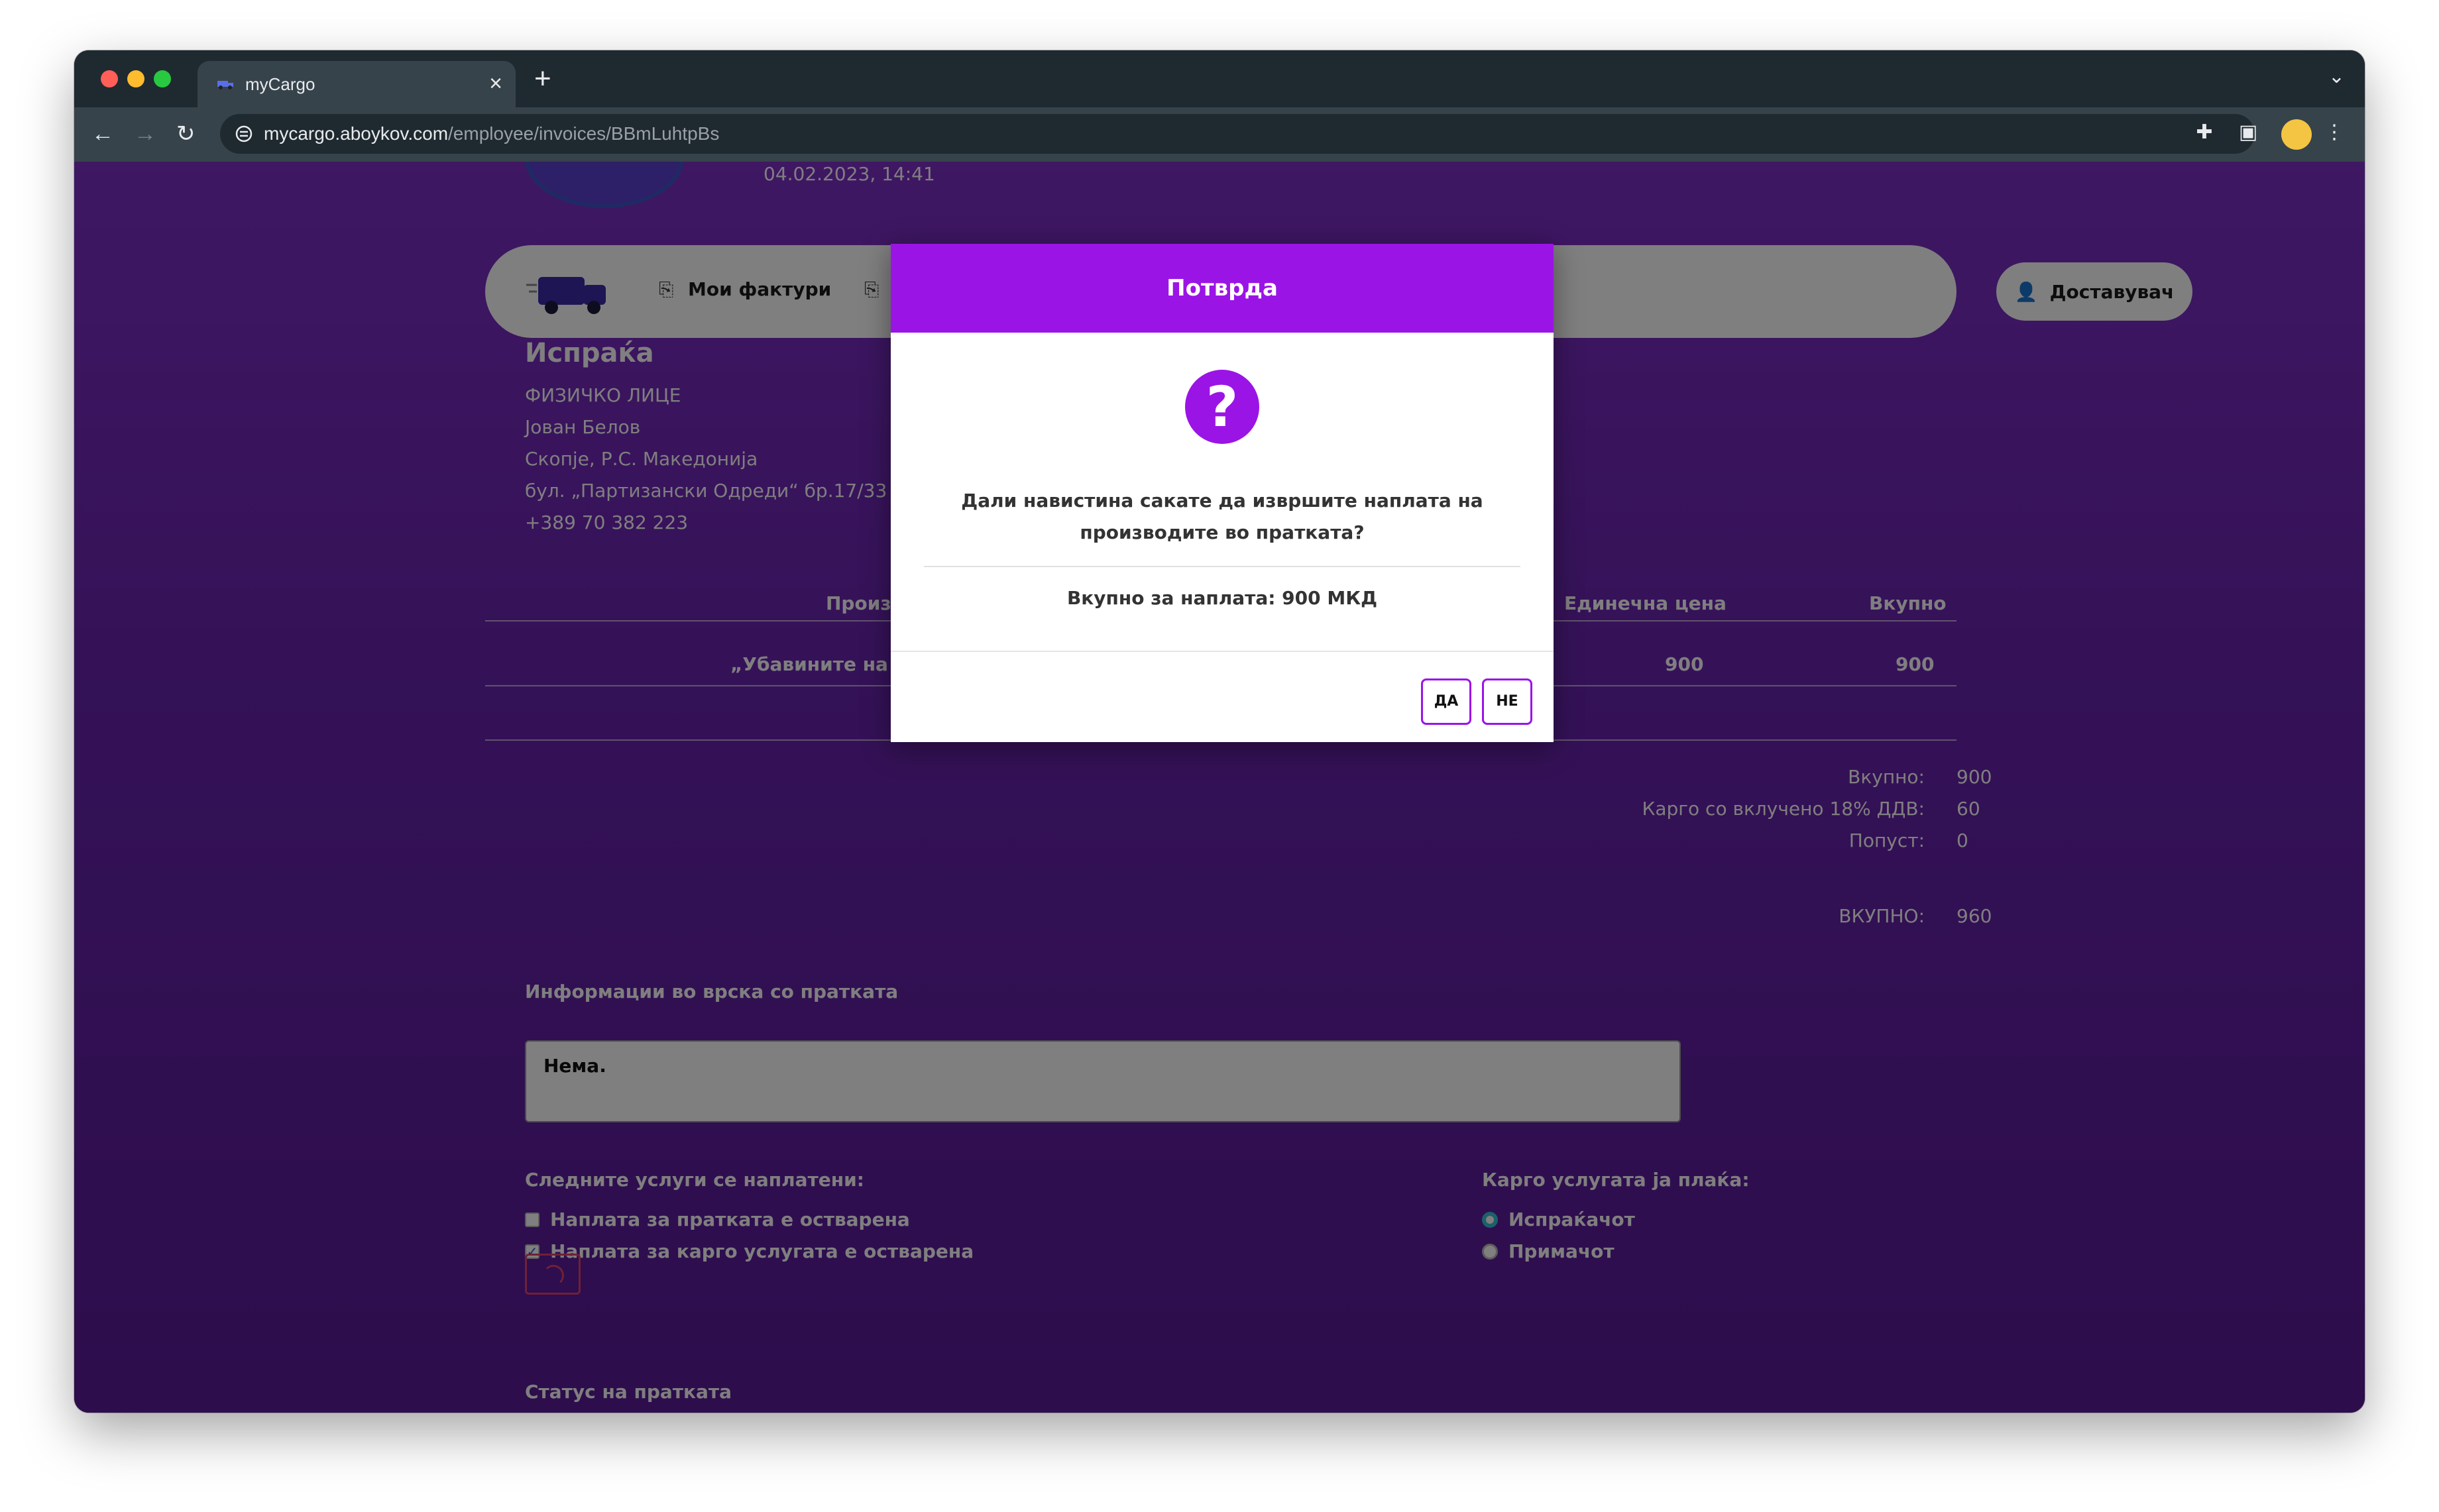  Describe the element at coordinates (1446, 701) in the screenshot. I see `yes-button: ДА` at that location.